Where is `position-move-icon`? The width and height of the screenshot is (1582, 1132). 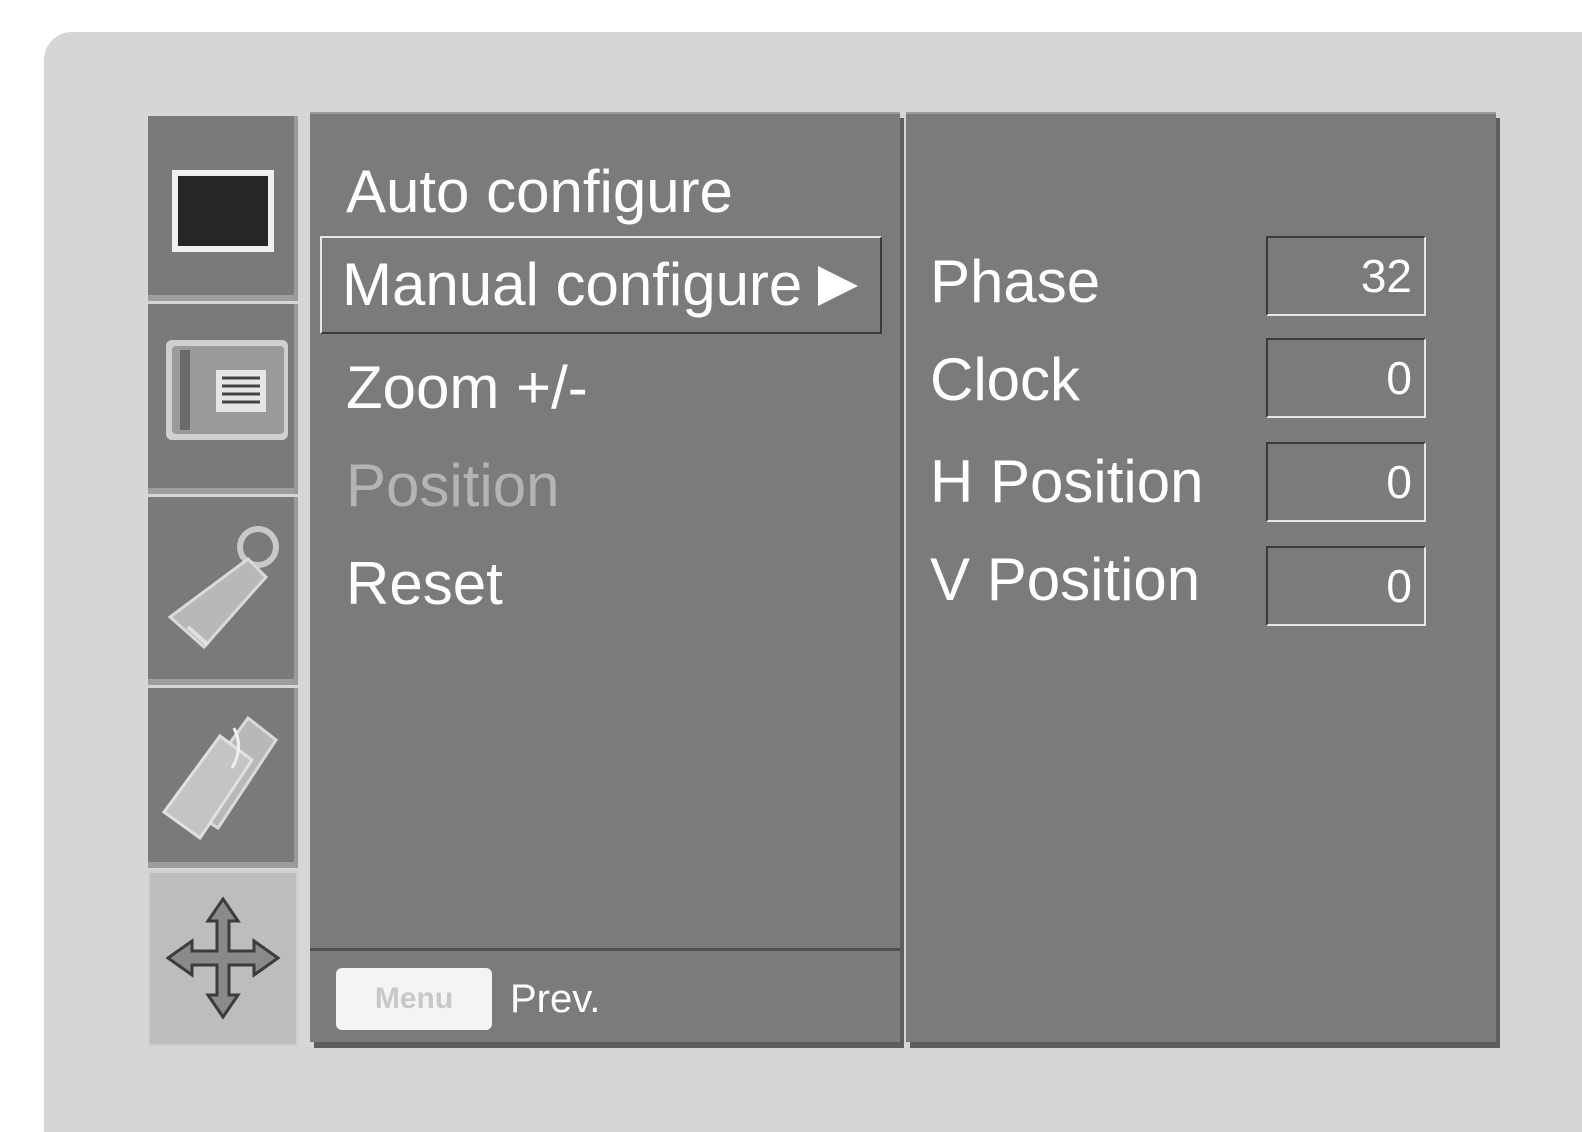 position-move-icon is located at coordinates (223, 958).